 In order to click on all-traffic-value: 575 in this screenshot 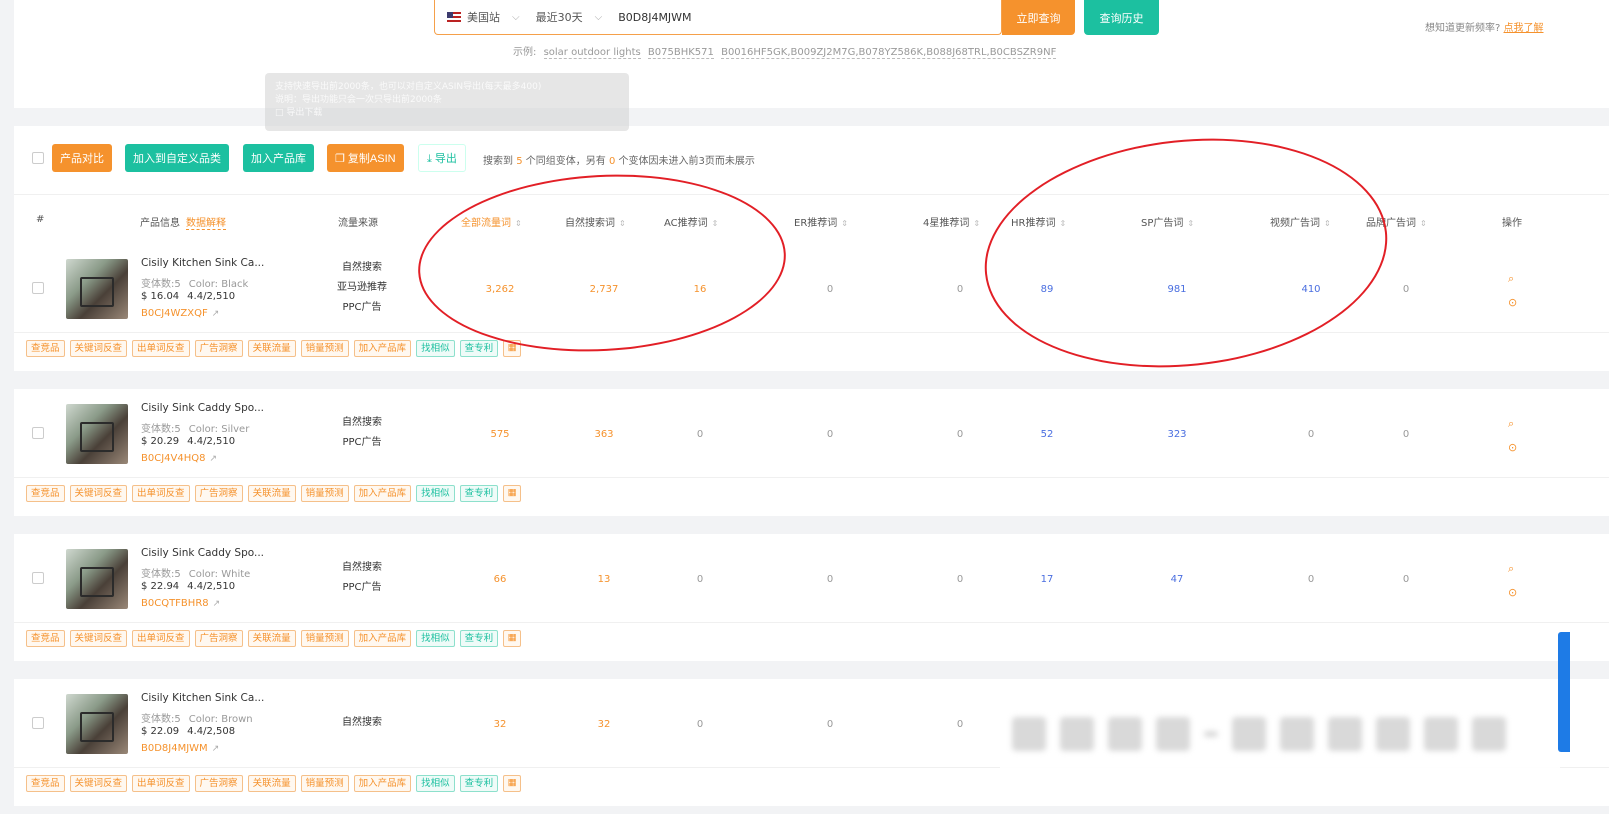, I will do `click(500, 434)`.